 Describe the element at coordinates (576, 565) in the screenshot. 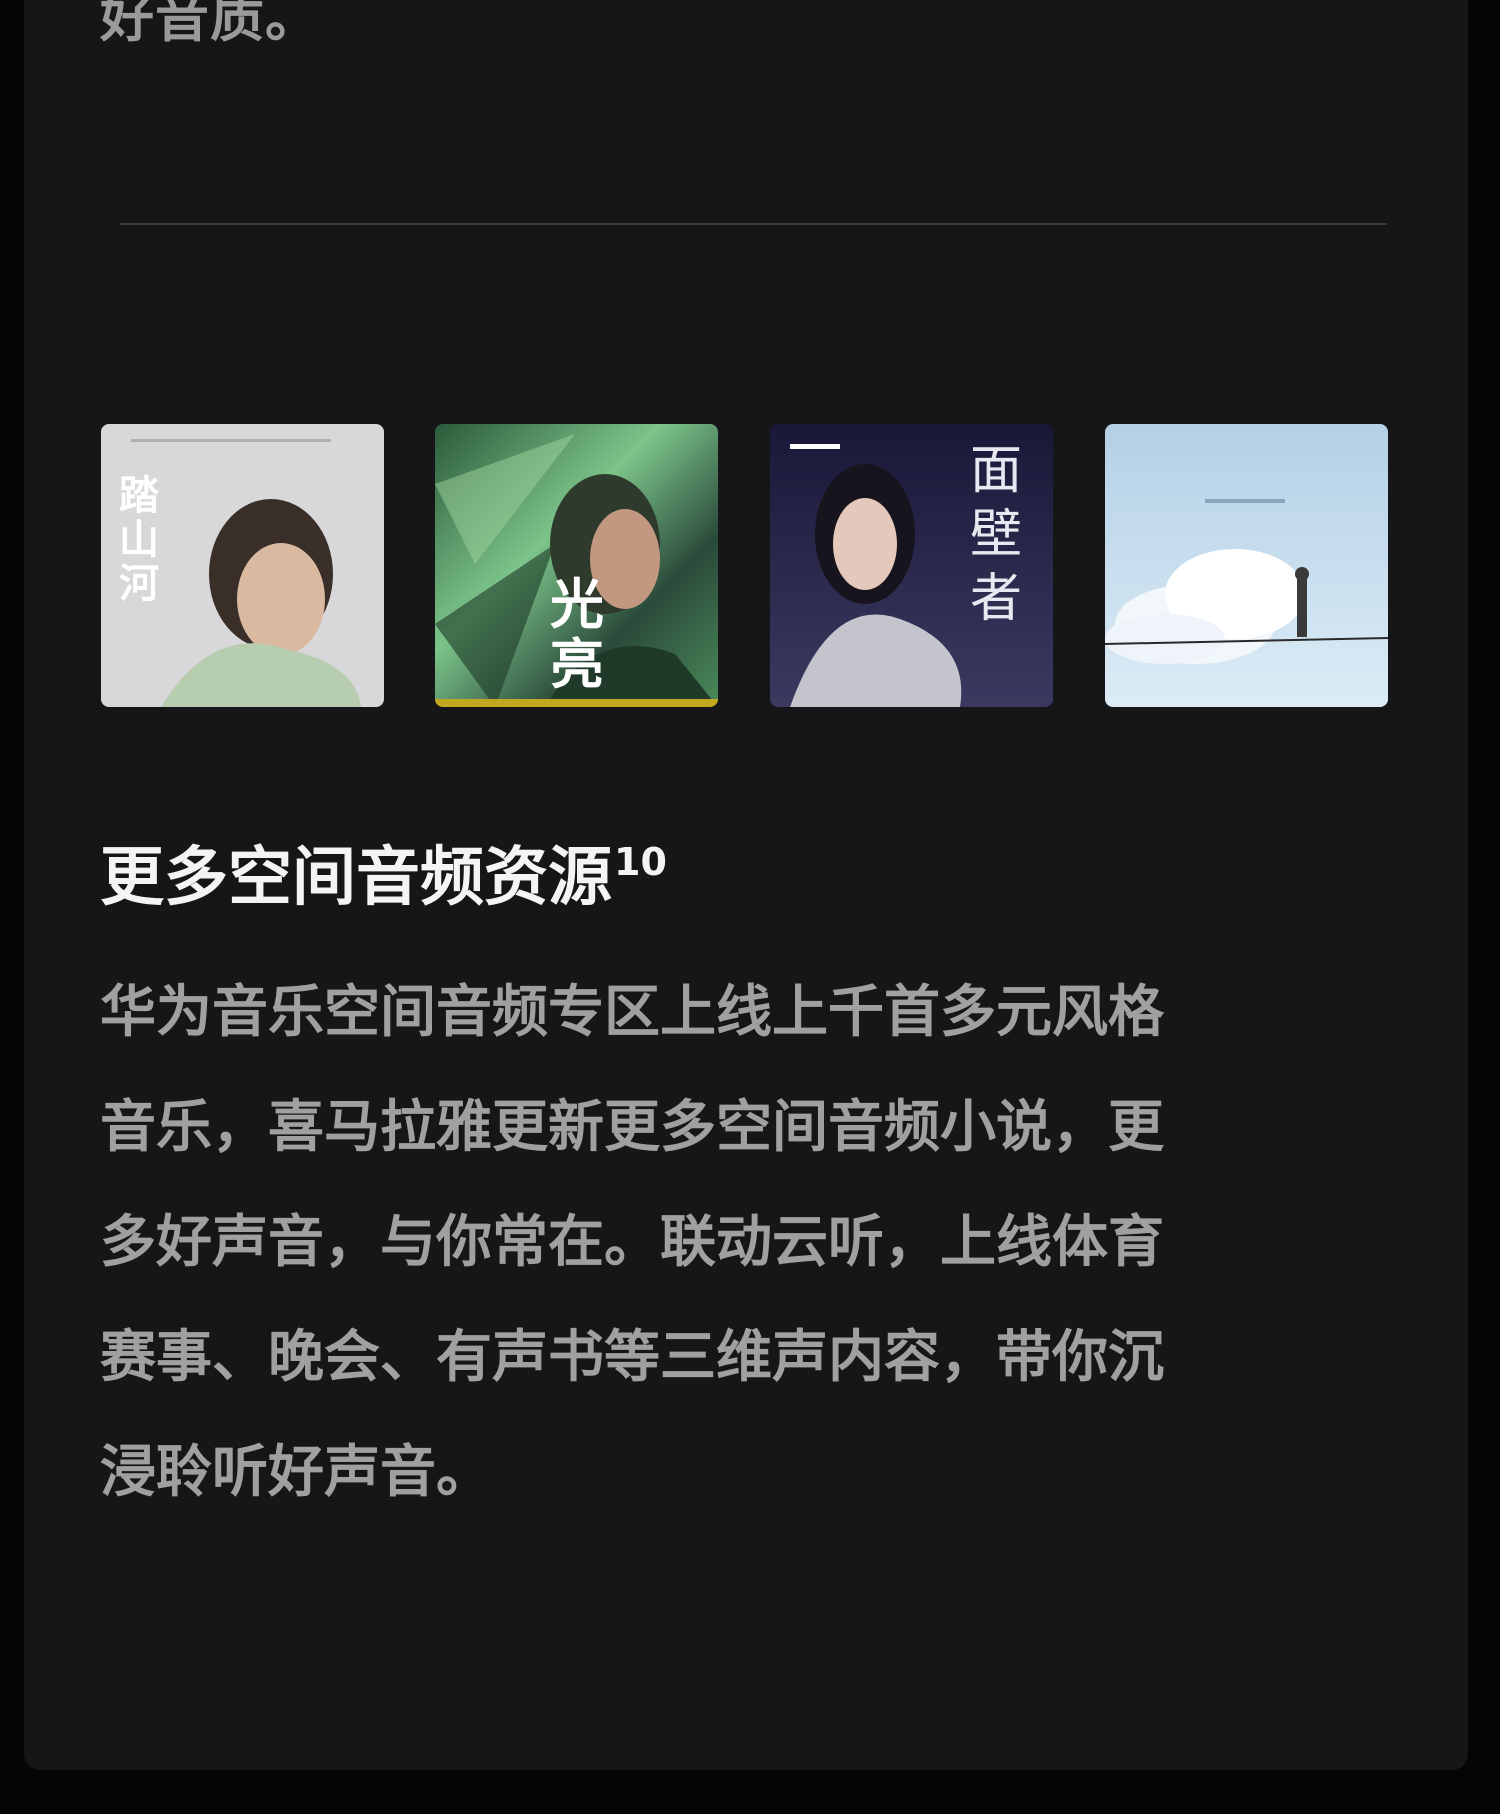

I see `album-cover-2: 光亮` at that location.